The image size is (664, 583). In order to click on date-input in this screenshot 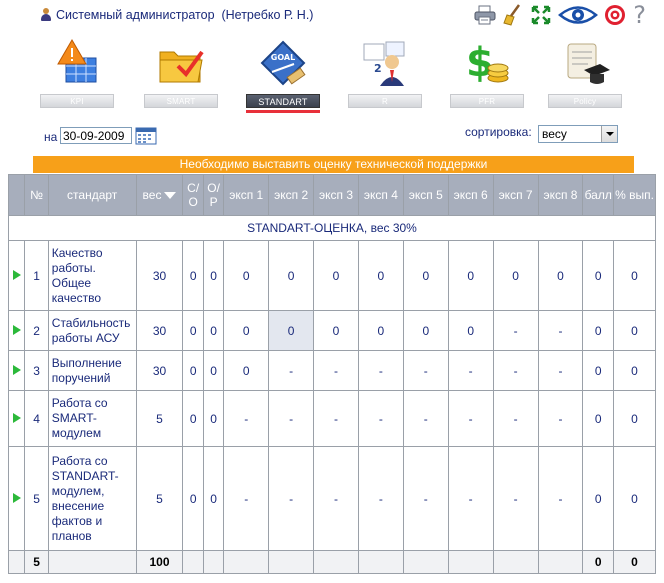, I will do `click(96, 135)`.